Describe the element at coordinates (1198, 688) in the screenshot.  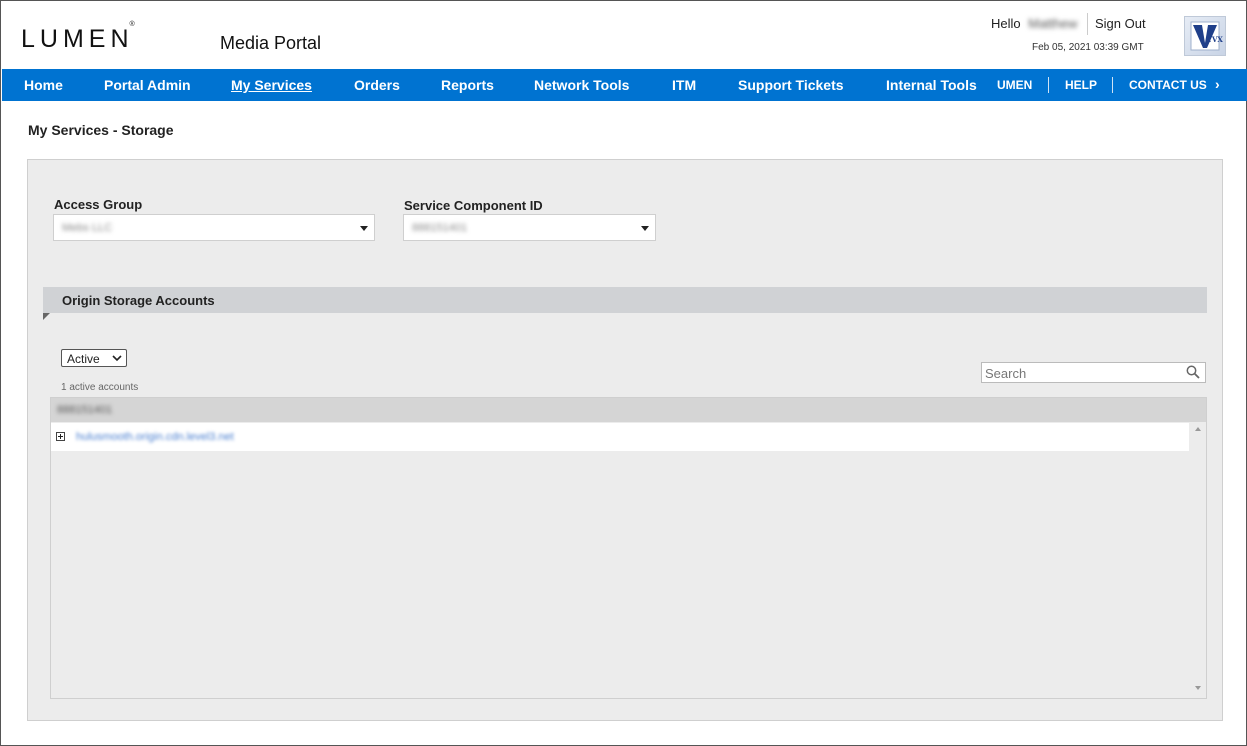
I see `scroll-down-icon` at that location.